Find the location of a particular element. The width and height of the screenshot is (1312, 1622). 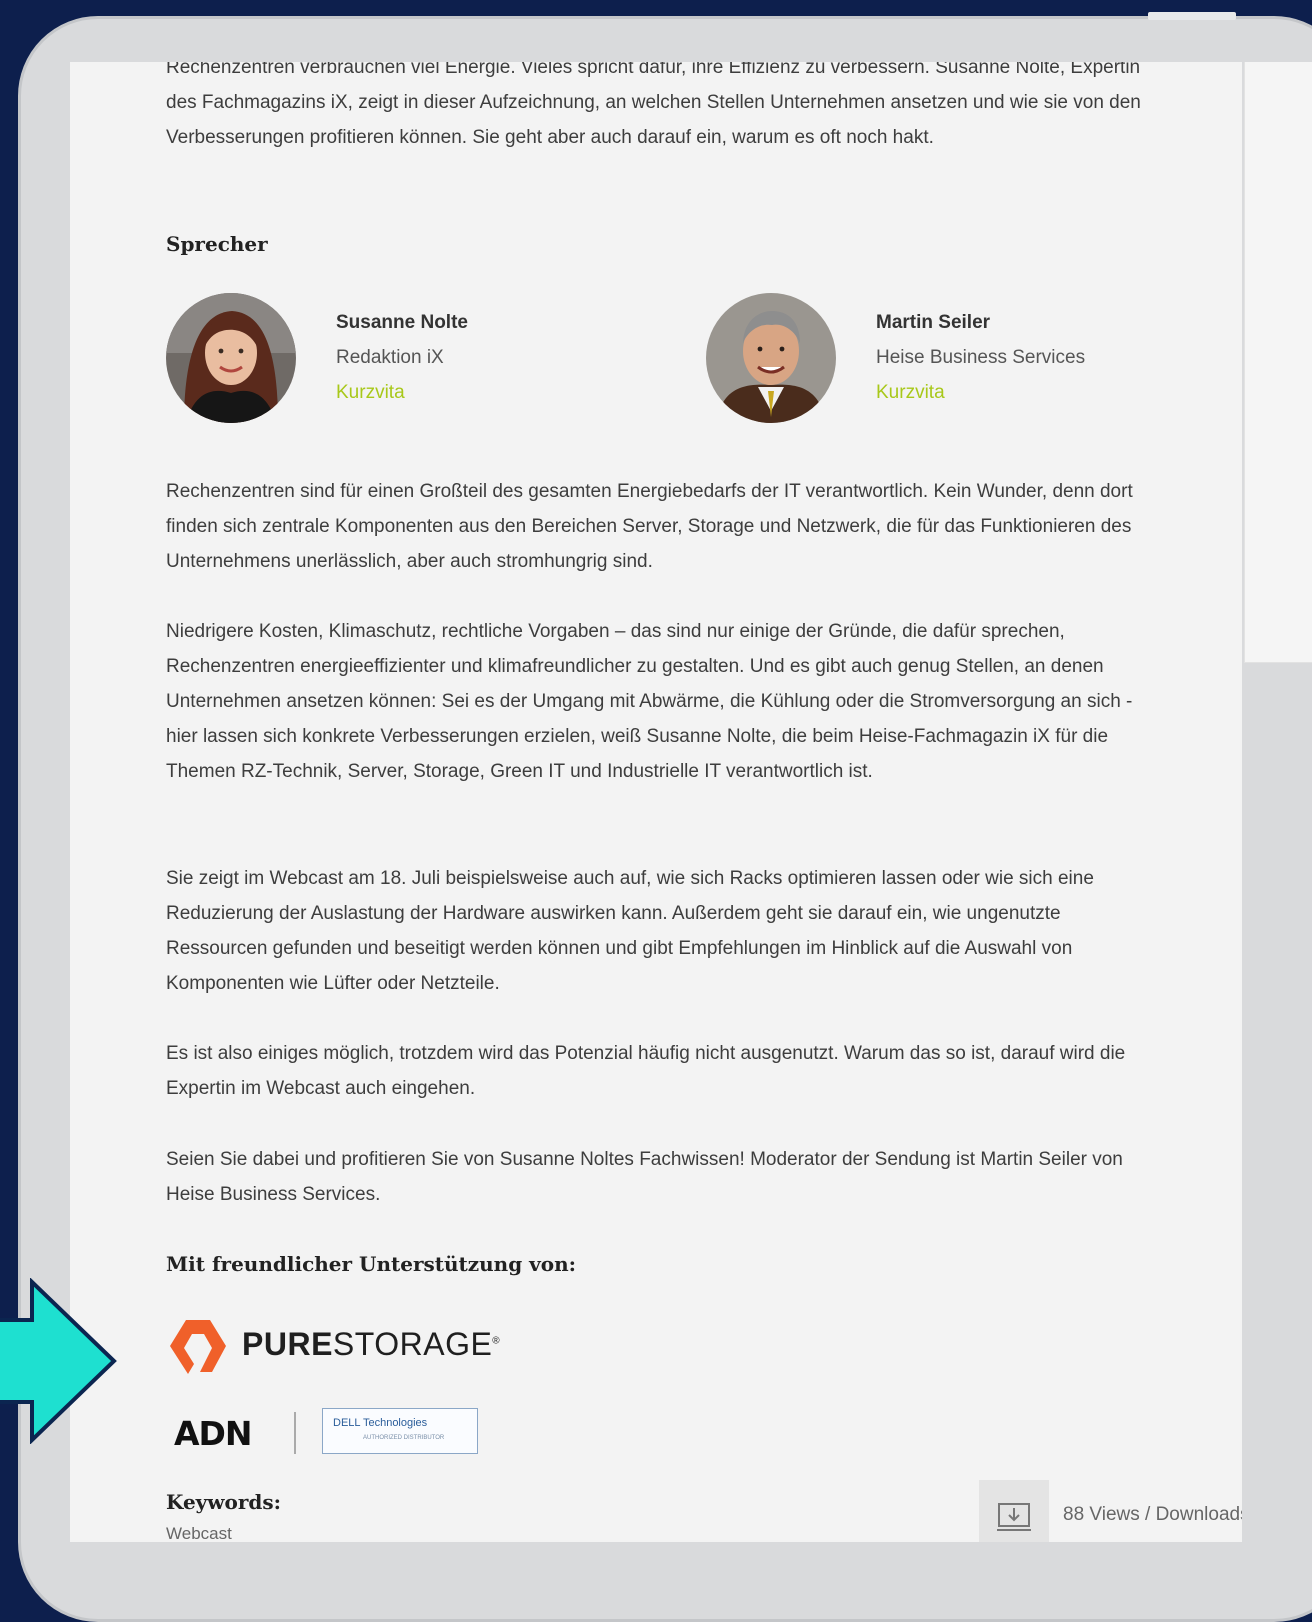

speaker-card: Susanne Nolte Redaktion iX Kurzvita is located at coordinates (396, 359).